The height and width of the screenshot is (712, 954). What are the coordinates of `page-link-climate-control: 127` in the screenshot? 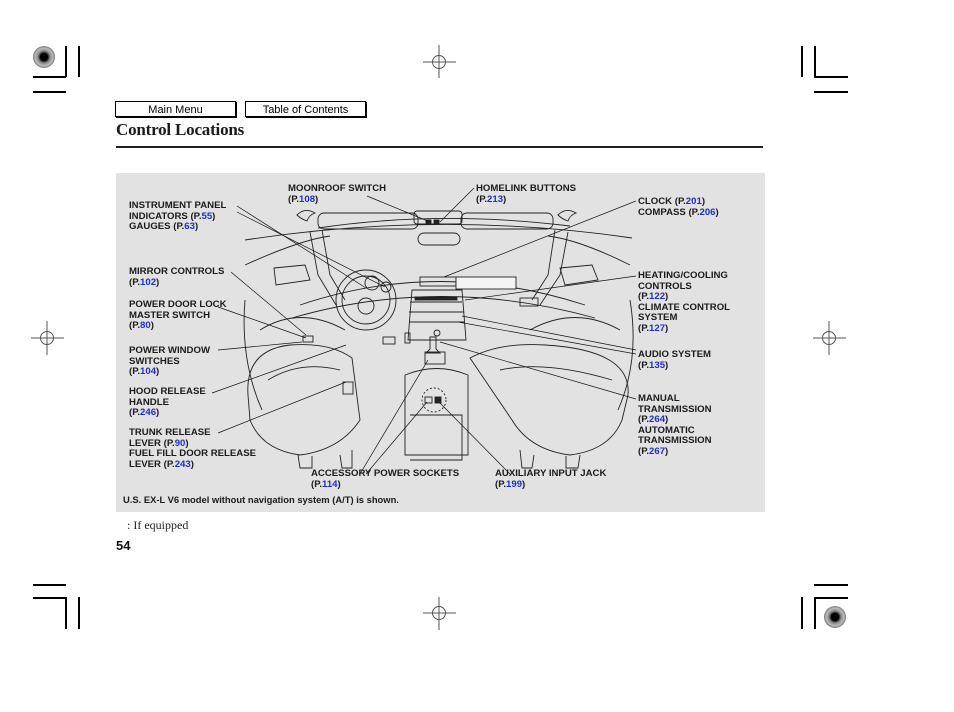 It's located at (657, 328).